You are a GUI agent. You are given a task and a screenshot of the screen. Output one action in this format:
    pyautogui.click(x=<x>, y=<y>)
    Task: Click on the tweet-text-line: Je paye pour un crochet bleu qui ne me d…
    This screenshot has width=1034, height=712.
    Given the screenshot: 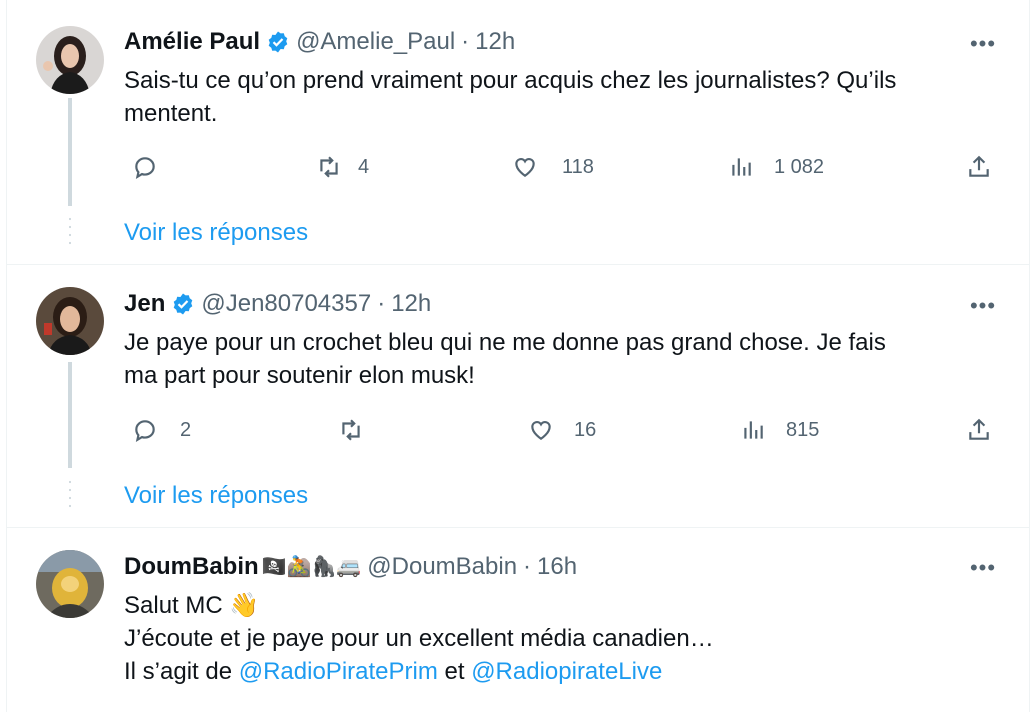 What is the action you would take?
    pyautogui.click(x=505, y=342)
    